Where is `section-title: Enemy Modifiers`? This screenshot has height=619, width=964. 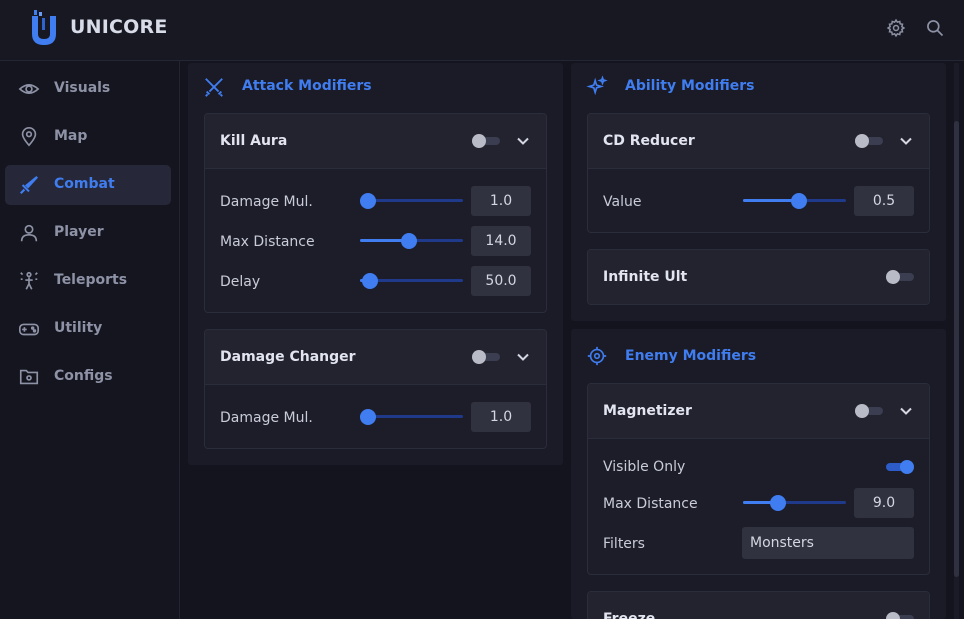
section-title: Enemy Modifiers is located at coordinates (691, 356).